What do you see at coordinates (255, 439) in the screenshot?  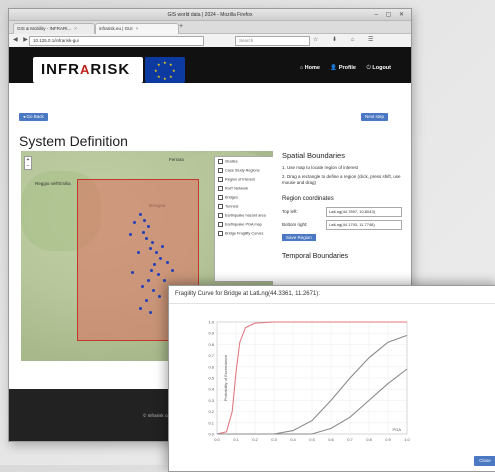 I see `x-tick-label: 0.2` at bounding box center [255, 439].